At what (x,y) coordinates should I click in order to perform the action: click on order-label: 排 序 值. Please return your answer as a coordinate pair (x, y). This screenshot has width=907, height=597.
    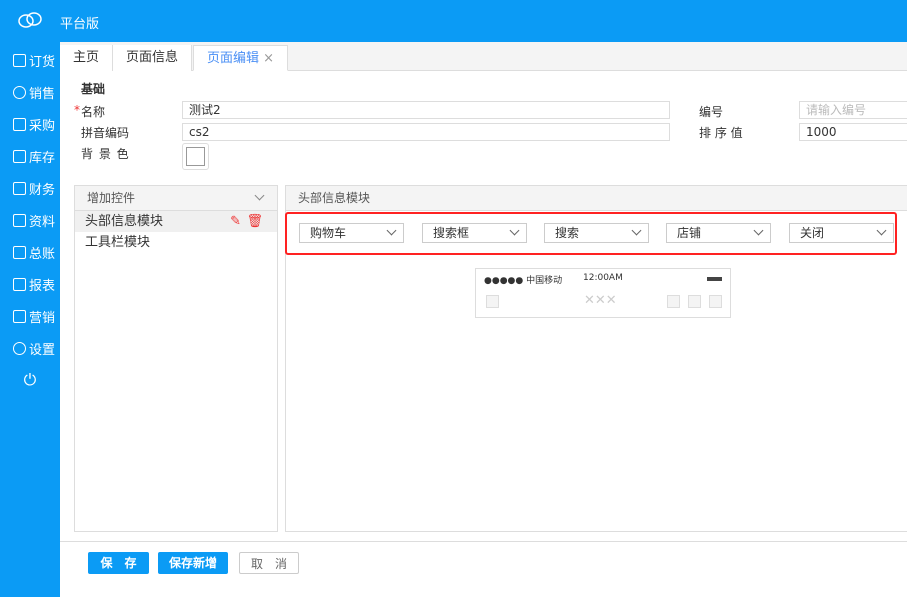
    Looking at the image, I should click on (721, 133).